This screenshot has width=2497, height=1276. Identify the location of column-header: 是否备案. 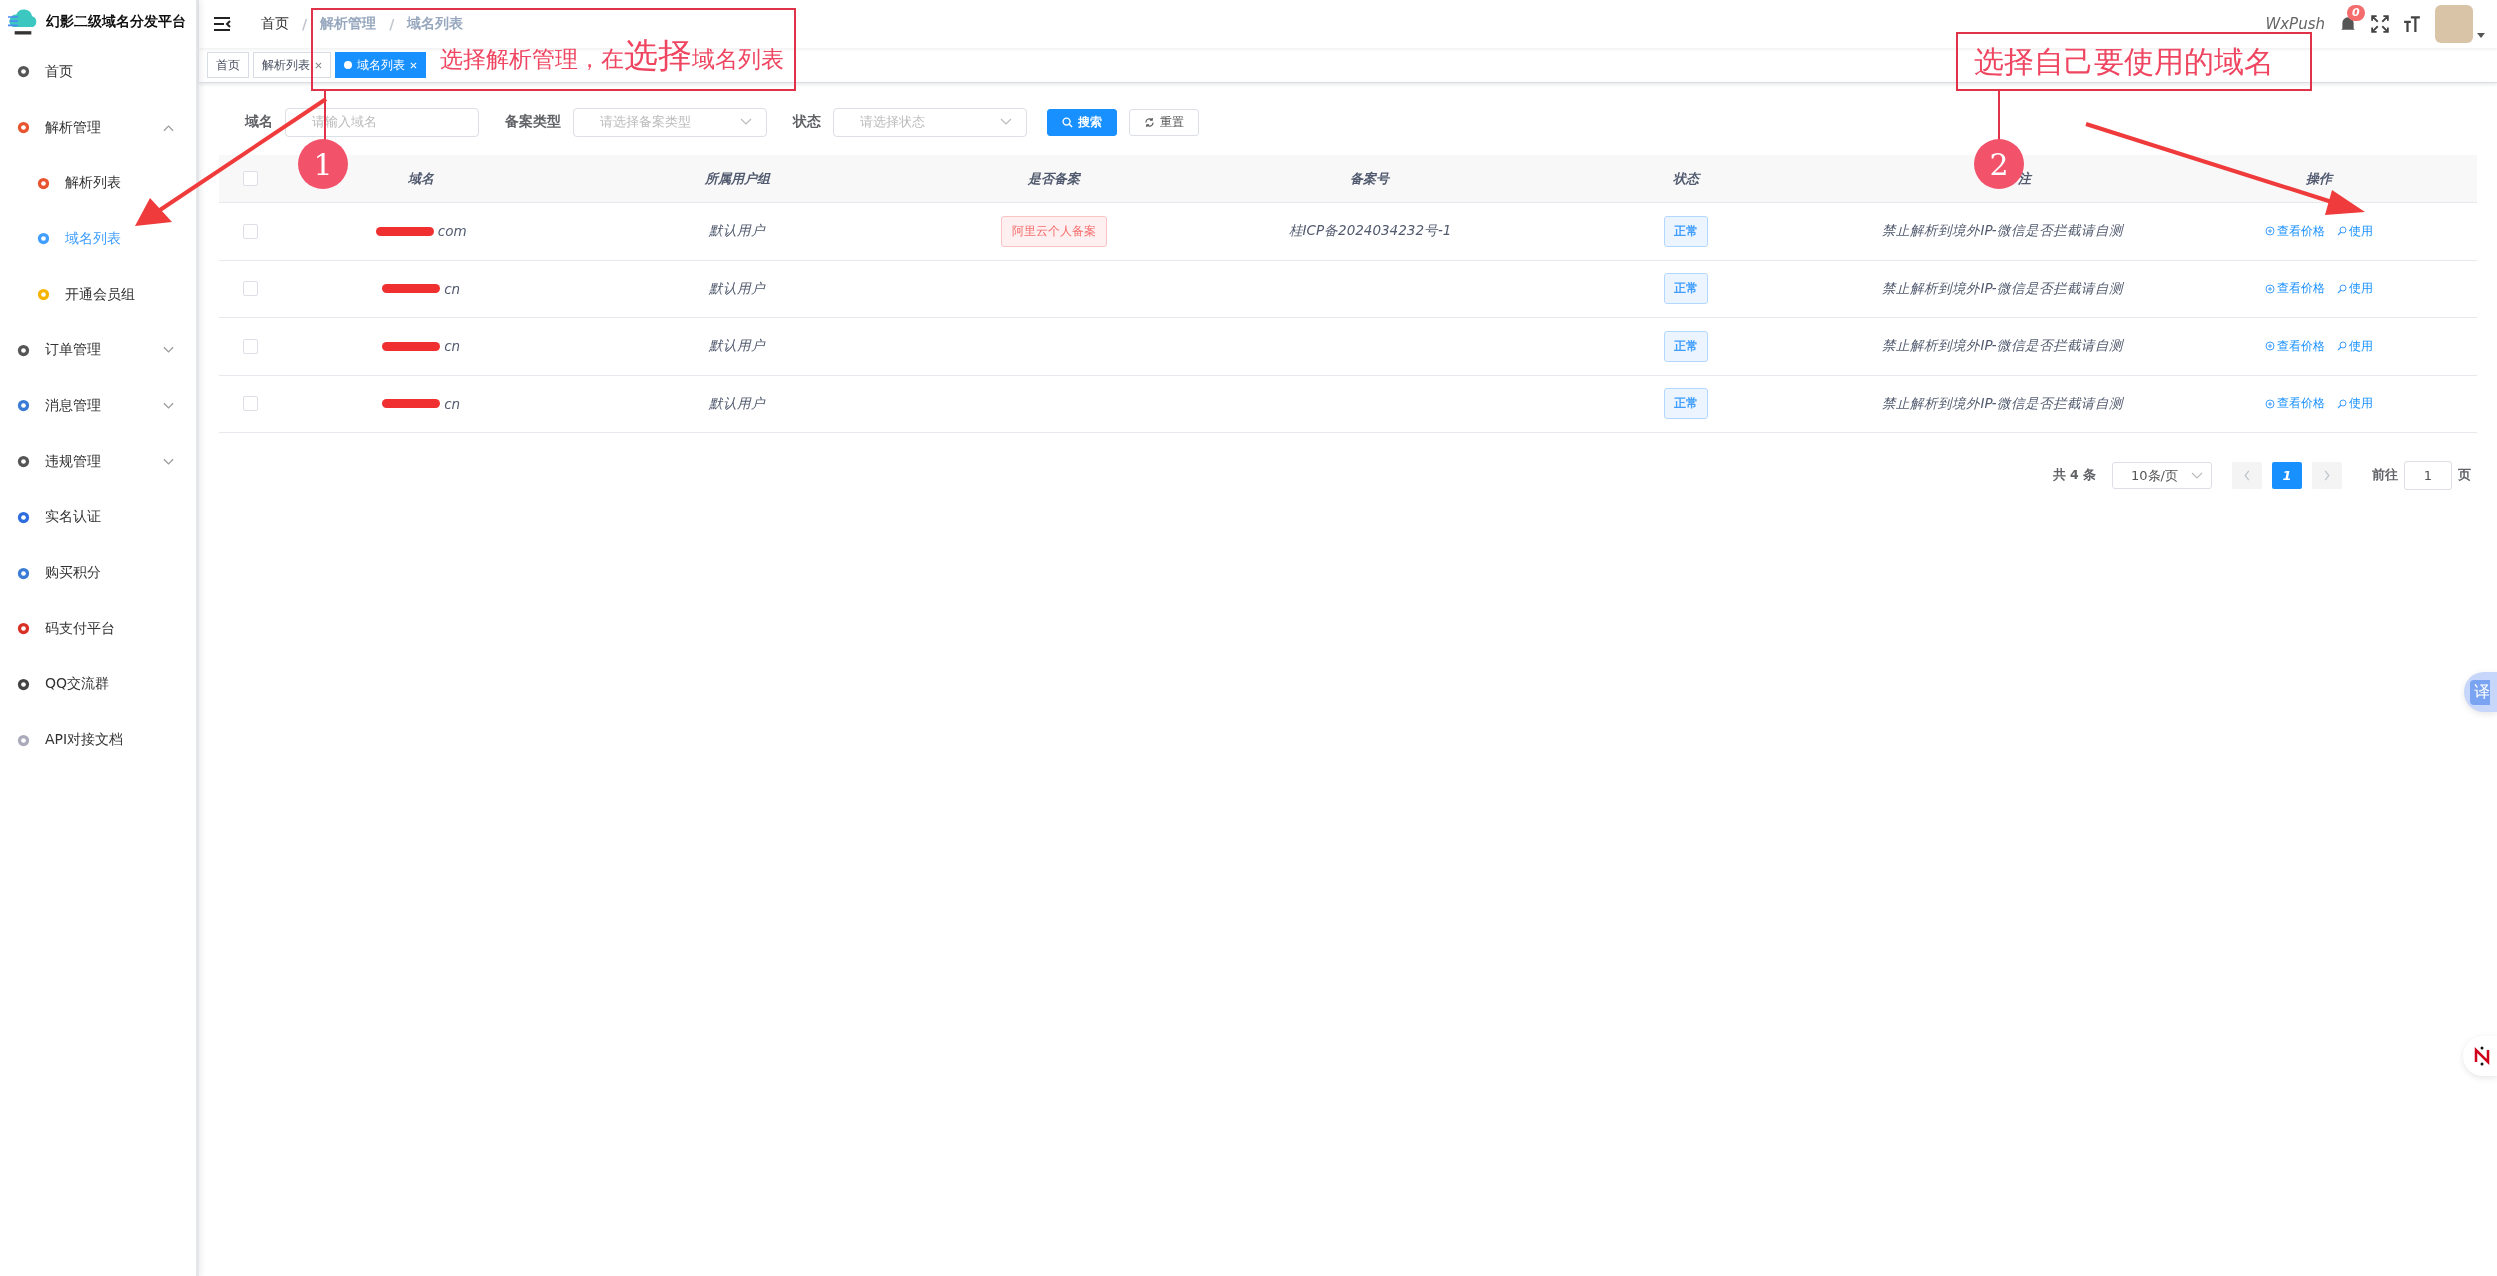
(1053, 178).